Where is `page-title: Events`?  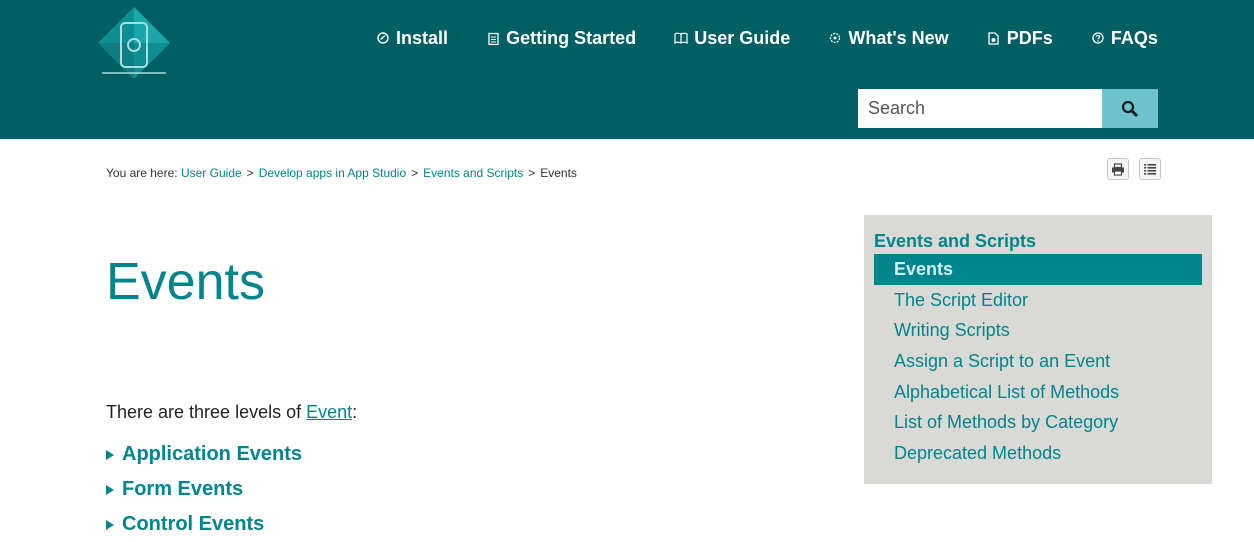
page-title: Events is located at coordinates (185, 282).